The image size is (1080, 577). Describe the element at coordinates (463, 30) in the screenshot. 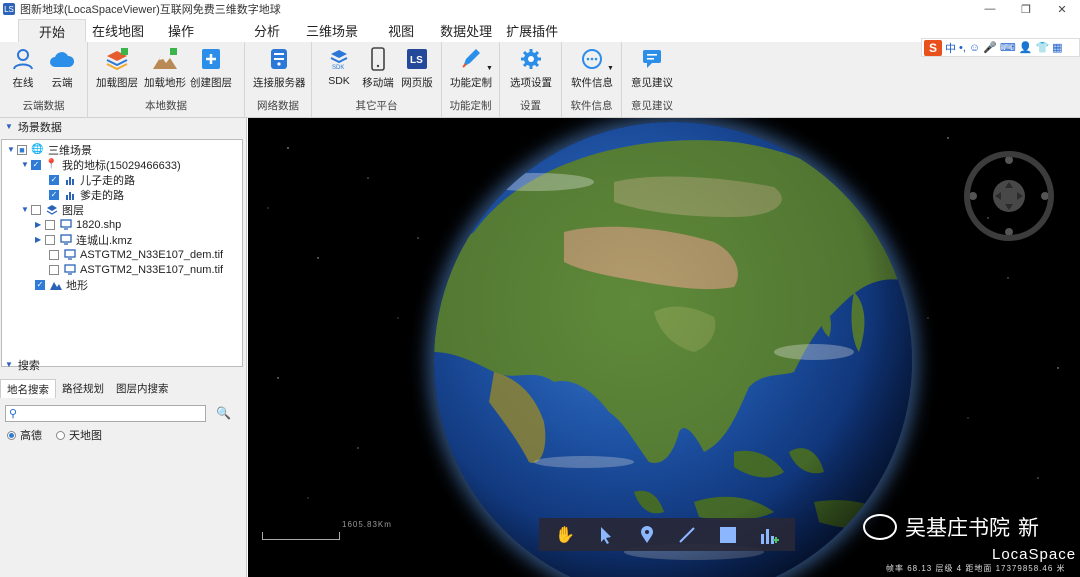

I see `tab-data-processing: 数据处理` at that location.